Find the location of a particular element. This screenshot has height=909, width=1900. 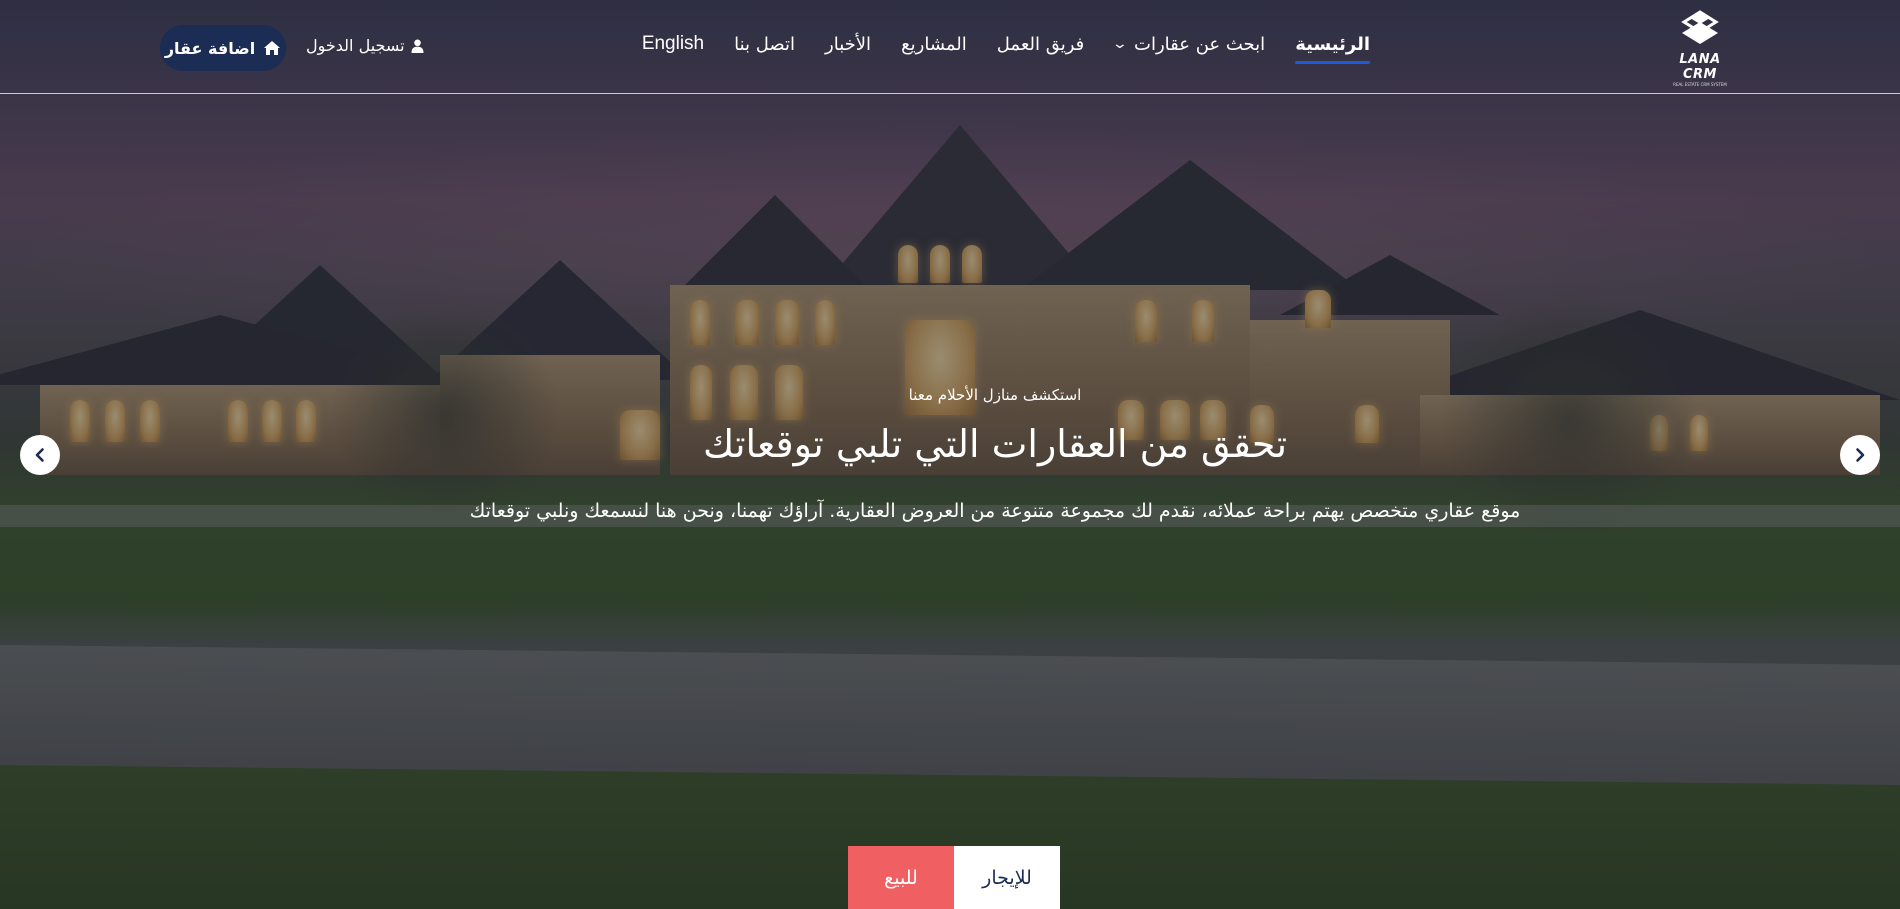

chevron-right-icon is located at coordinates (1860, 455).